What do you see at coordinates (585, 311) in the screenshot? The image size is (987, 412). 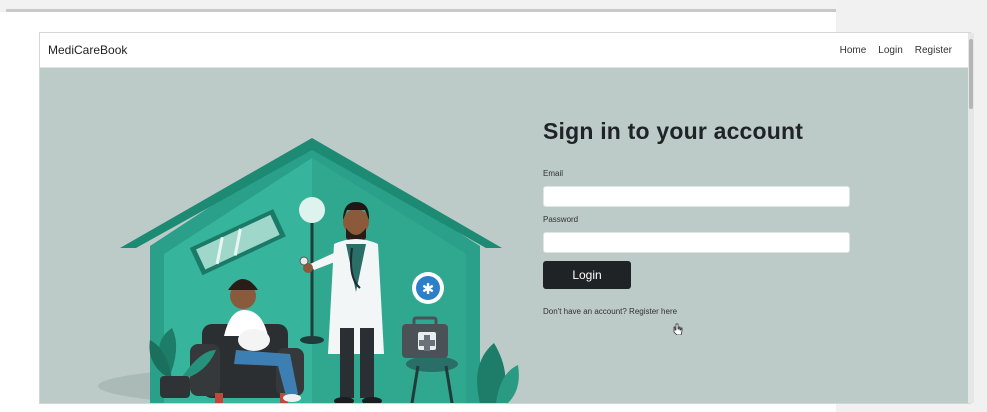 I see `register-prompt-text: Don't have an account?` at bounding box center [585, 311].